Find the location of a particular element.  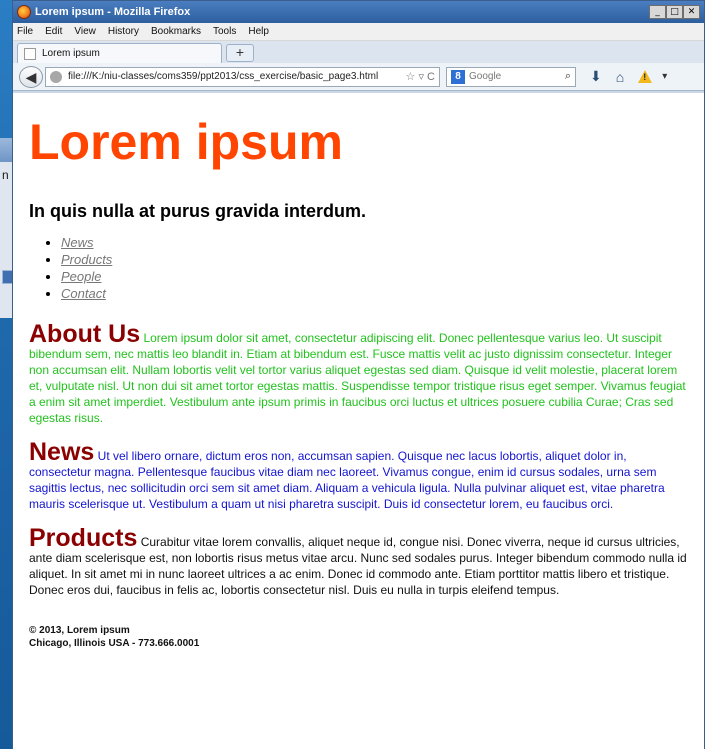

tab-bar: Lorem ipsum + is located at coordinates (358, 52).